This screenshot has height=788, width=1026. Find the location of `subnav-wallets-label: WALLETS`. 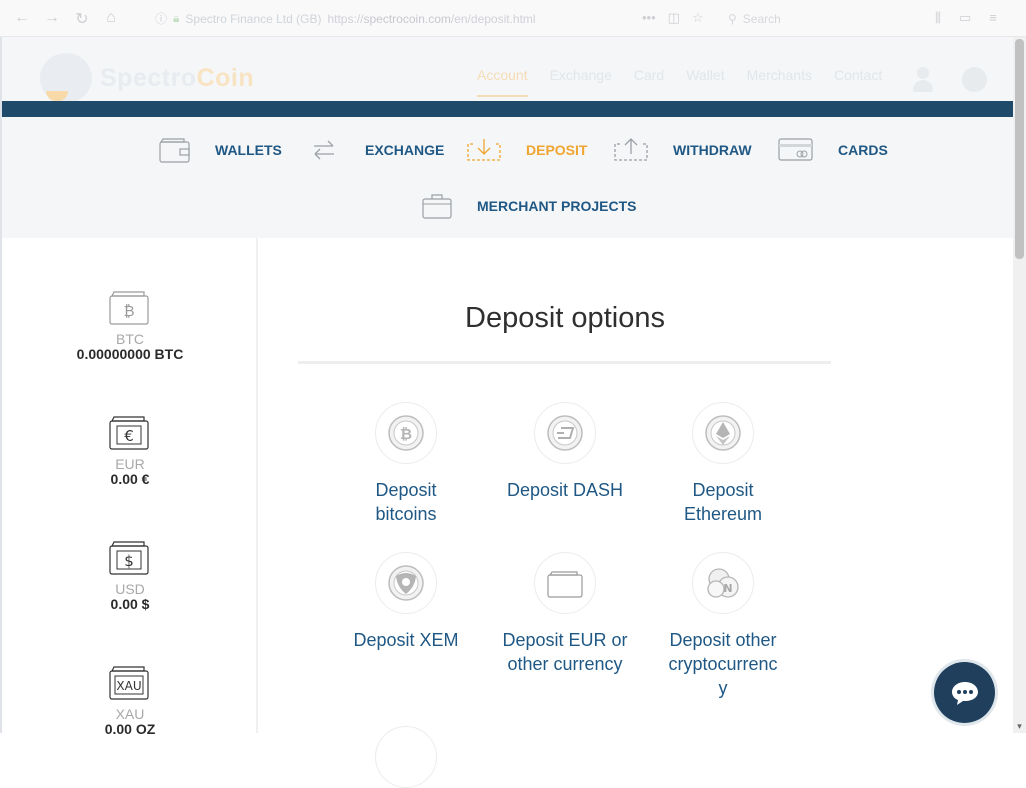

subnav-wallets-label: WALLETS is located at coordinates (248, 150).